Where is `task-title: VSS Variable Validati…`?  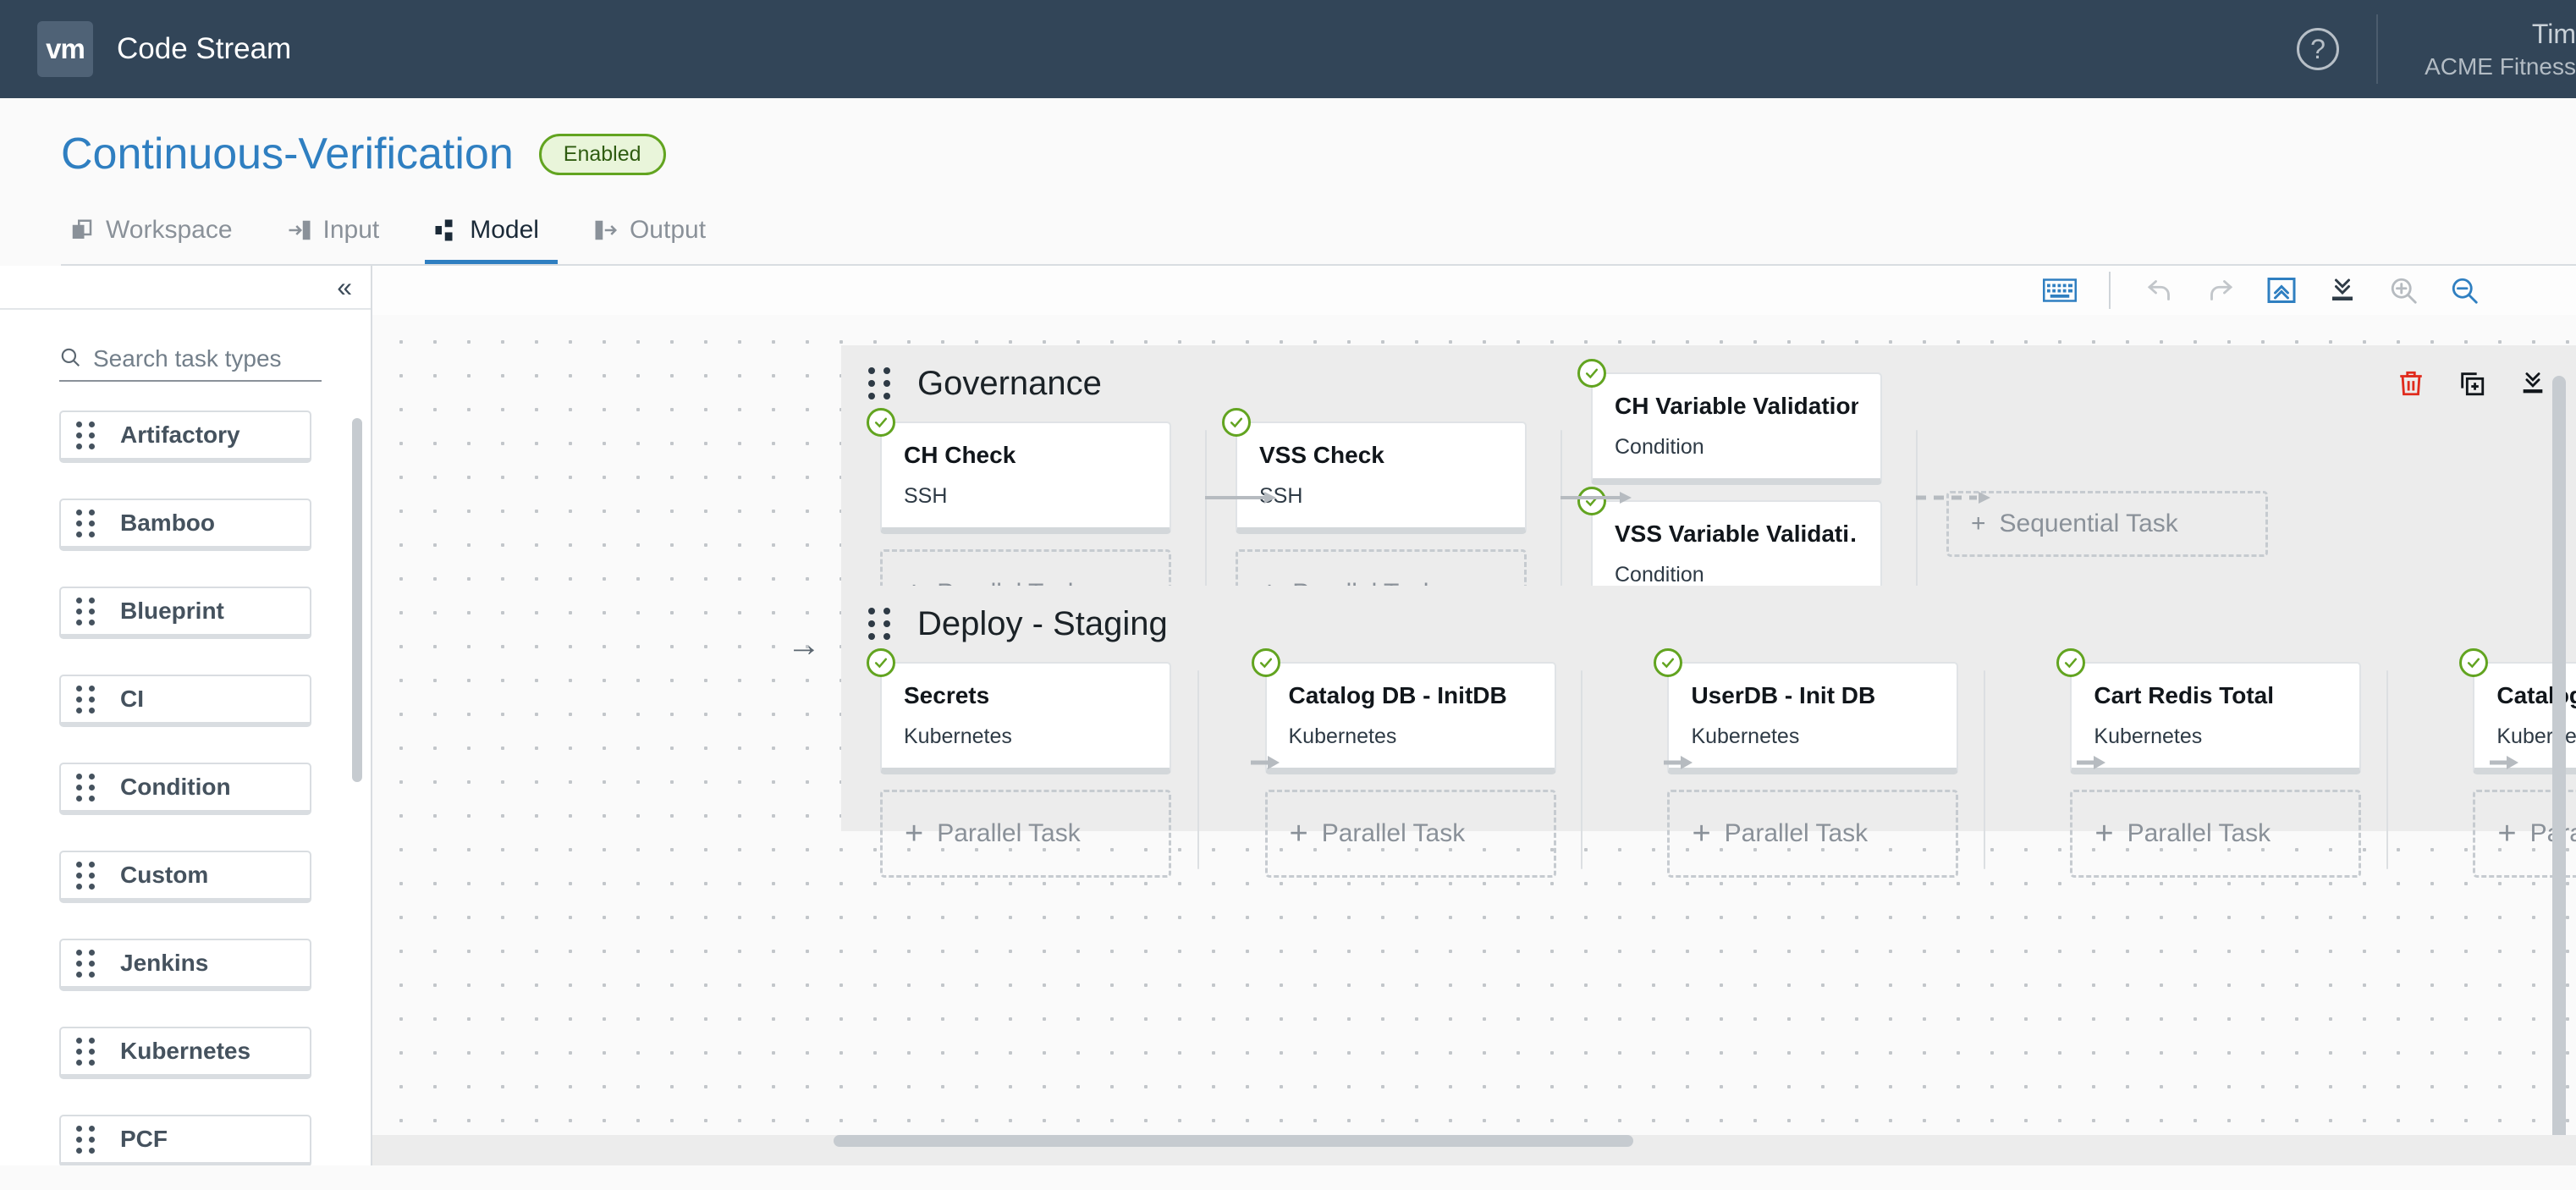 task-title: VSS Variable Validati… is located at coordinates (1736, 534).